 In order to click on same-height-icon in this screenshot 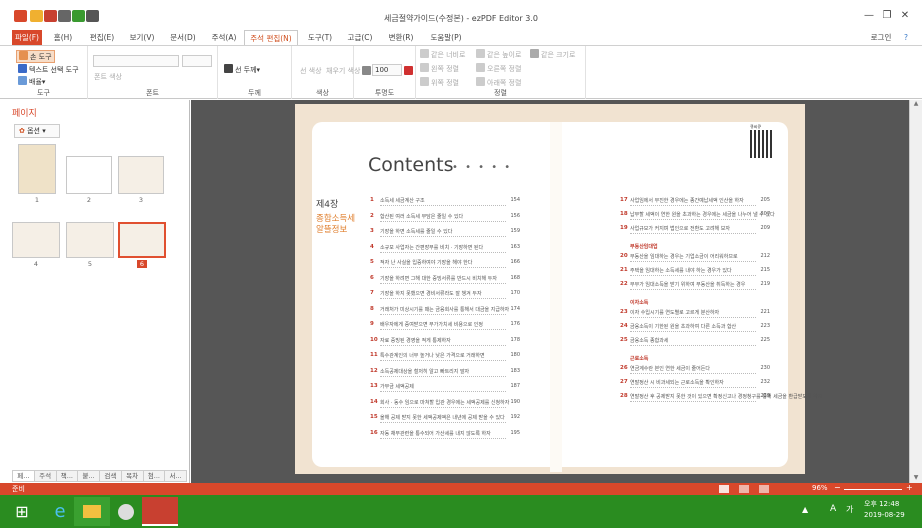, I will do `click(480, 53)`.